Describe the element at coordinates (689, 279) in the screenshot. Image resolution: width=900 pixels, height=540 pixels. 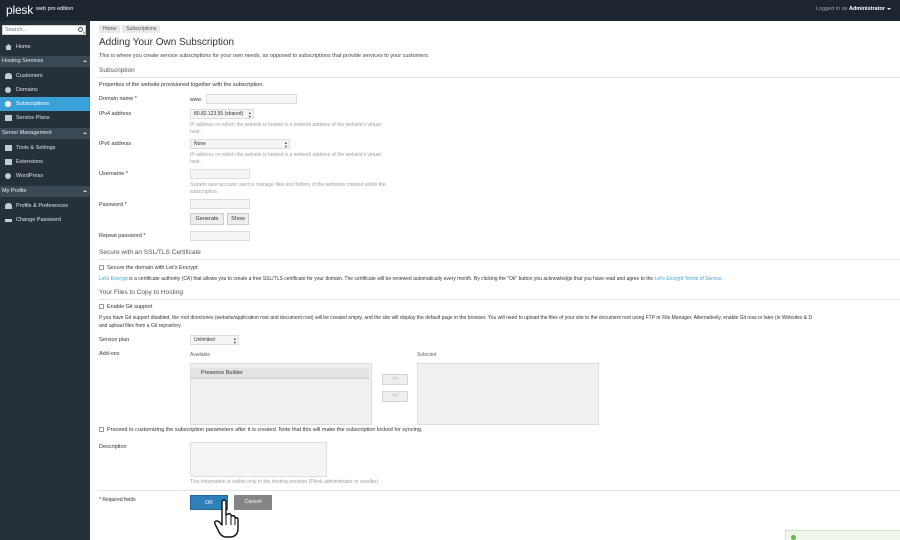
I see `letsencrypt-terms-link: Let's Encrypt Terms of Service.` at that location.